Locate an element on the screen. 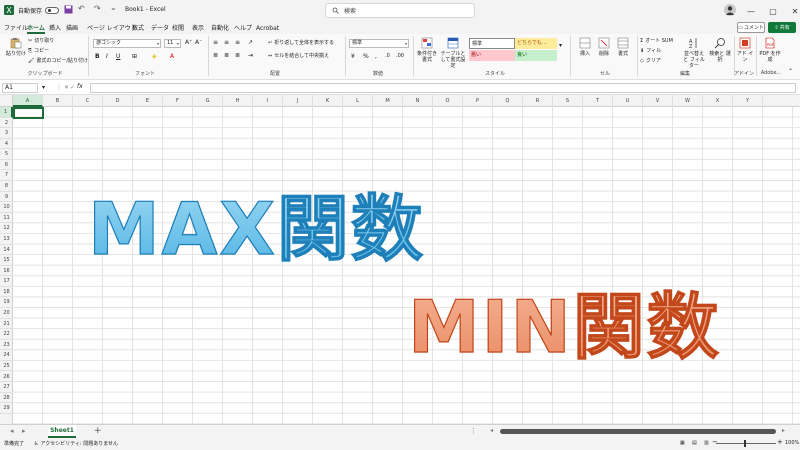 This screenshot has width=800, height=450. column-header: A is located at coordinates (28, 101).